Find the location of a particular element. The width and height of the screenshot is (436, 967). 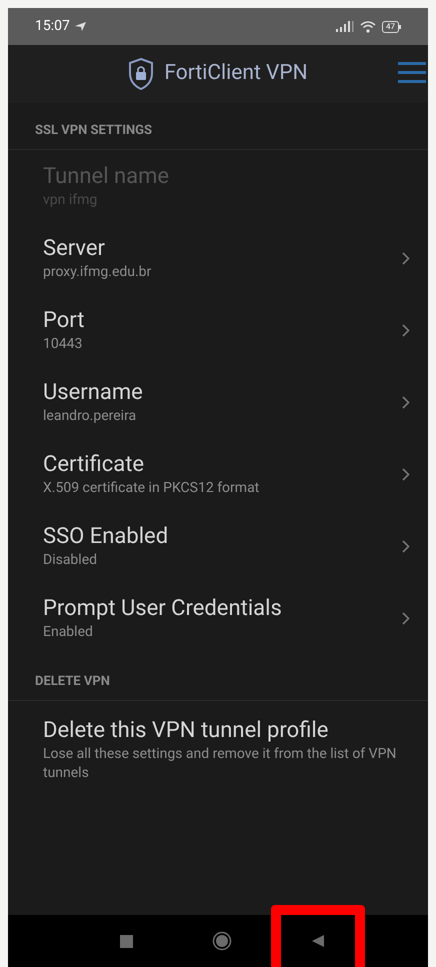

recents-icon is located at coordinates (126, 941).